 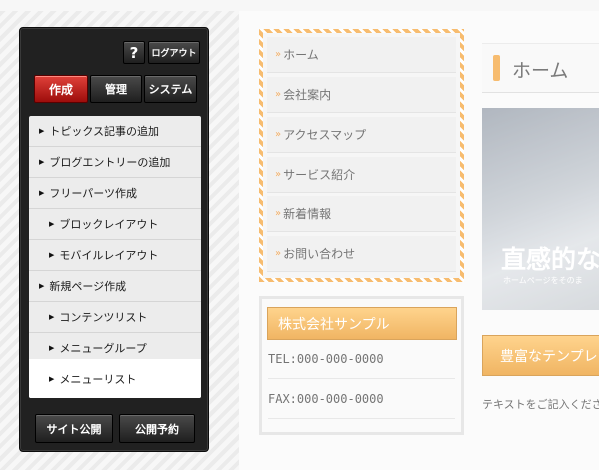 What do you see at coordinates (93, 193) in the screenshot?
I see `menu-item-label: フリーパーツ作成` at bounding box center [93, 193].